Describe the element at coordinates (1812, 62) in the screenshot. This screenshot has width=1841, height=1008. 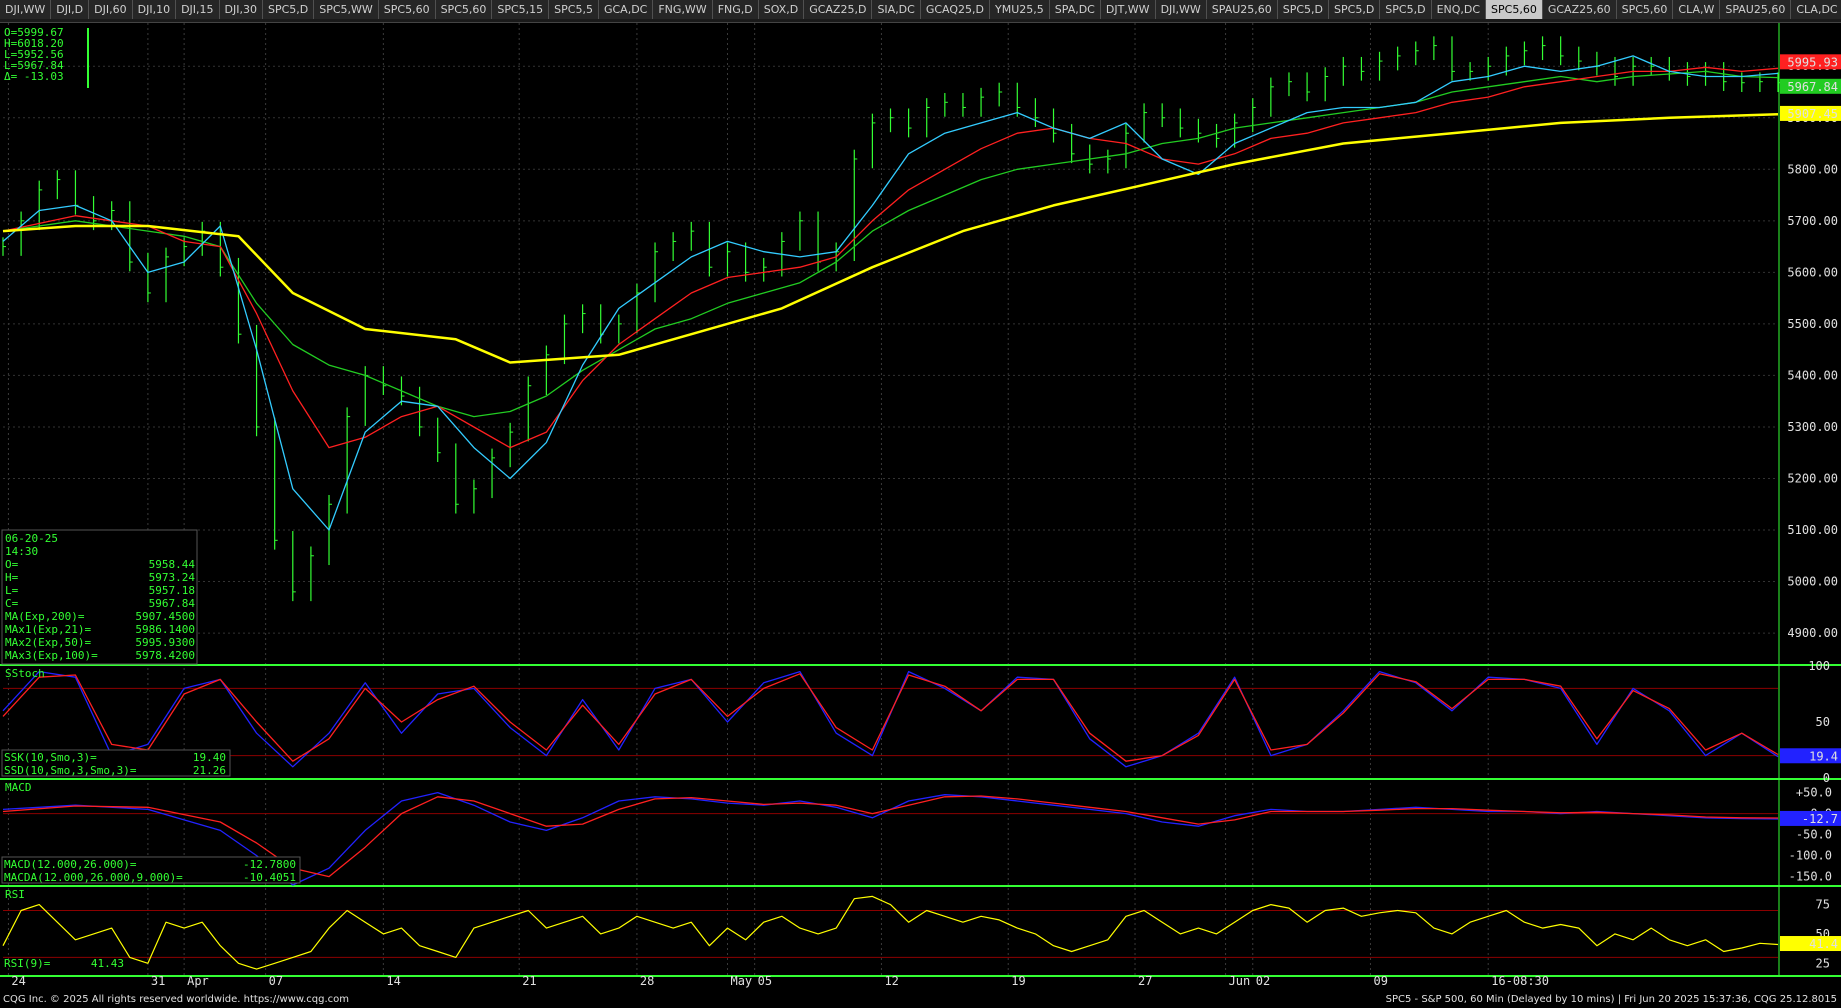
I see `last-value-label: 5995.93` at that location.